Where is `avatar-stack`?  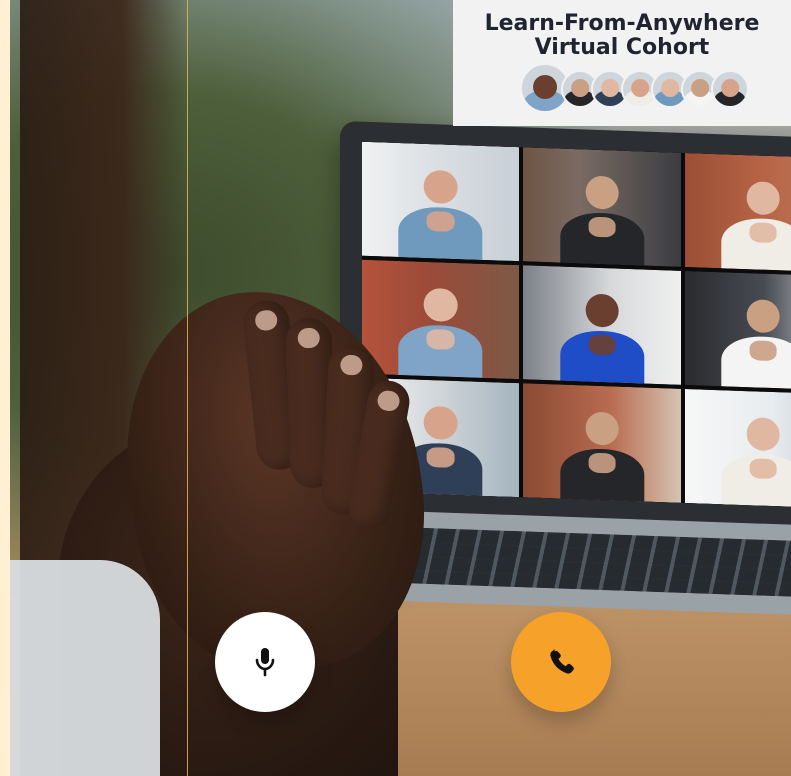
avatar-stack is located at coordinates (639, 88).